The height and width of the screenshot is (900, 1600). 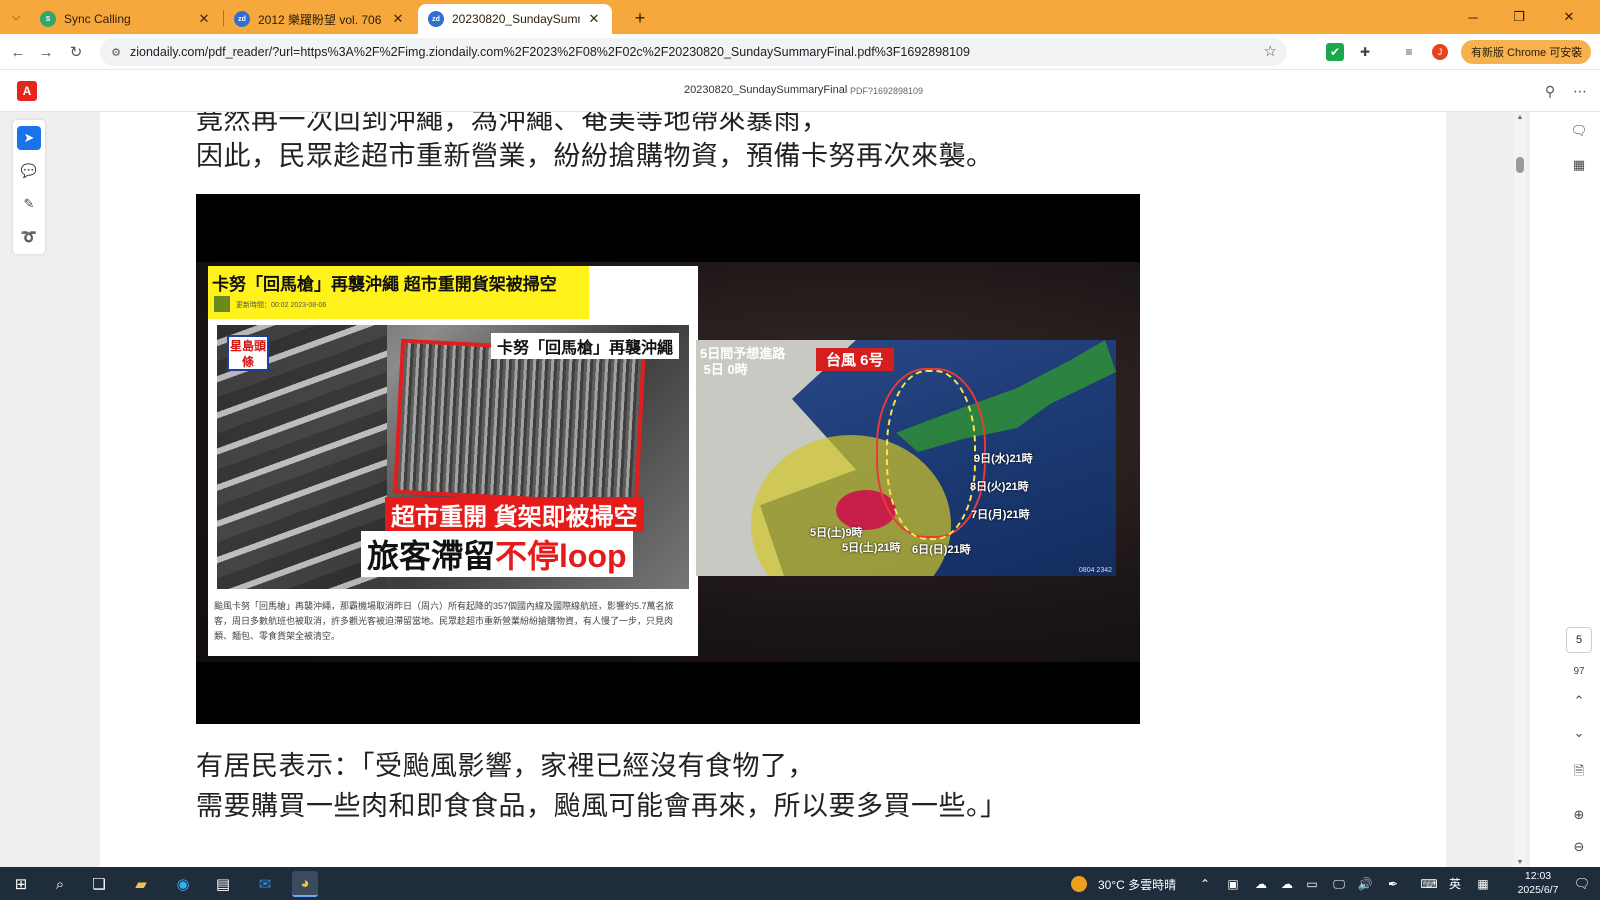 I want to click on tab-sunday-summary: zd 20230820_SundaySummaryFinal ✕, so click(x=515, y=19).